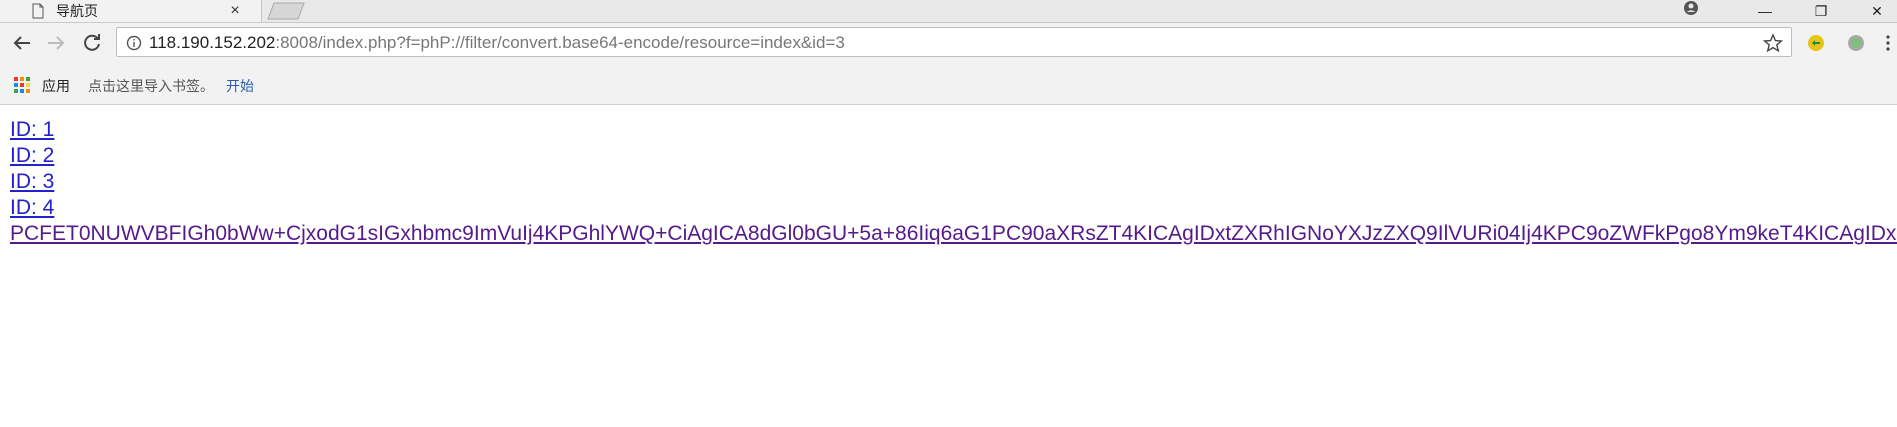  What do you see at coordinates (1765, 11) in the screenshot?
I see `minimize-button: —` at bounding box center [1765, 11].